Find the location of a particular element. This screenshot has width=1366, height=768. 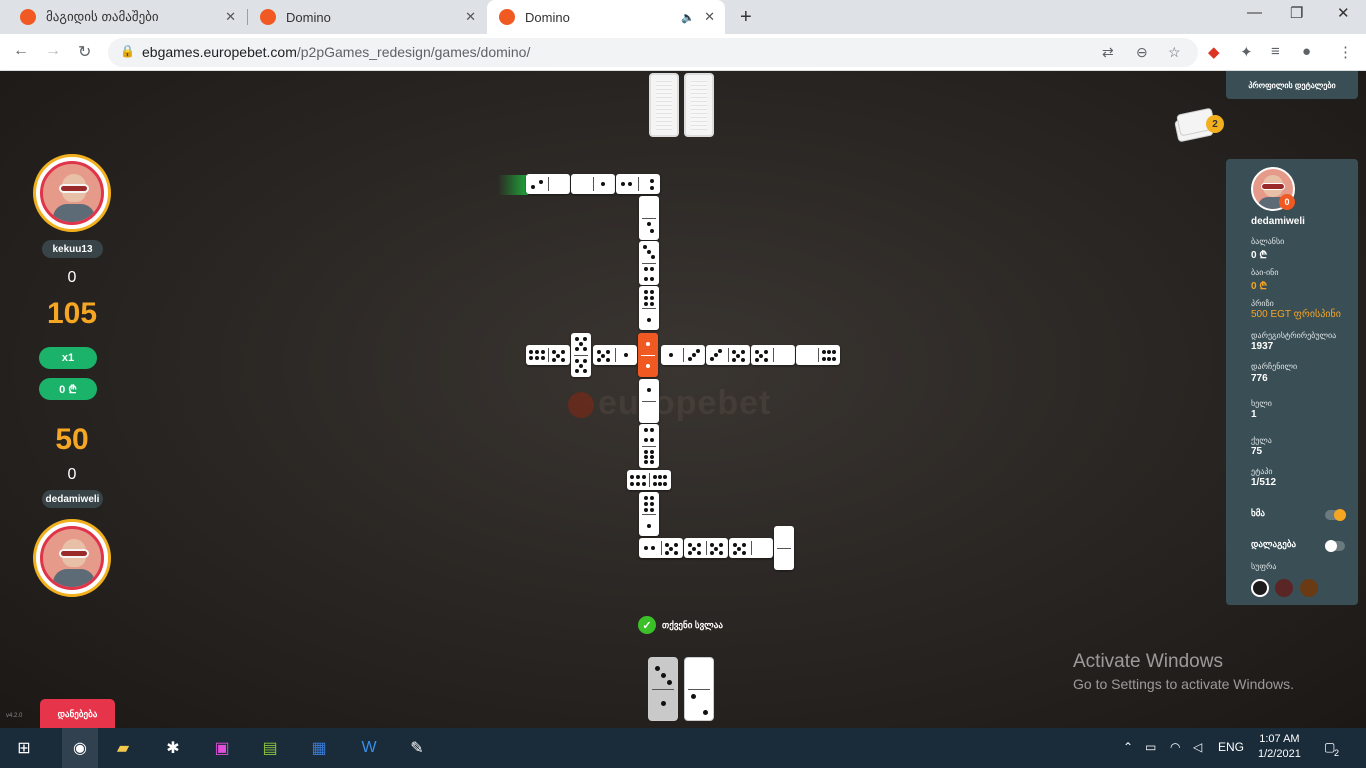

chrome-taskbar-icon: ◉ is located at coordinates (80, 748).